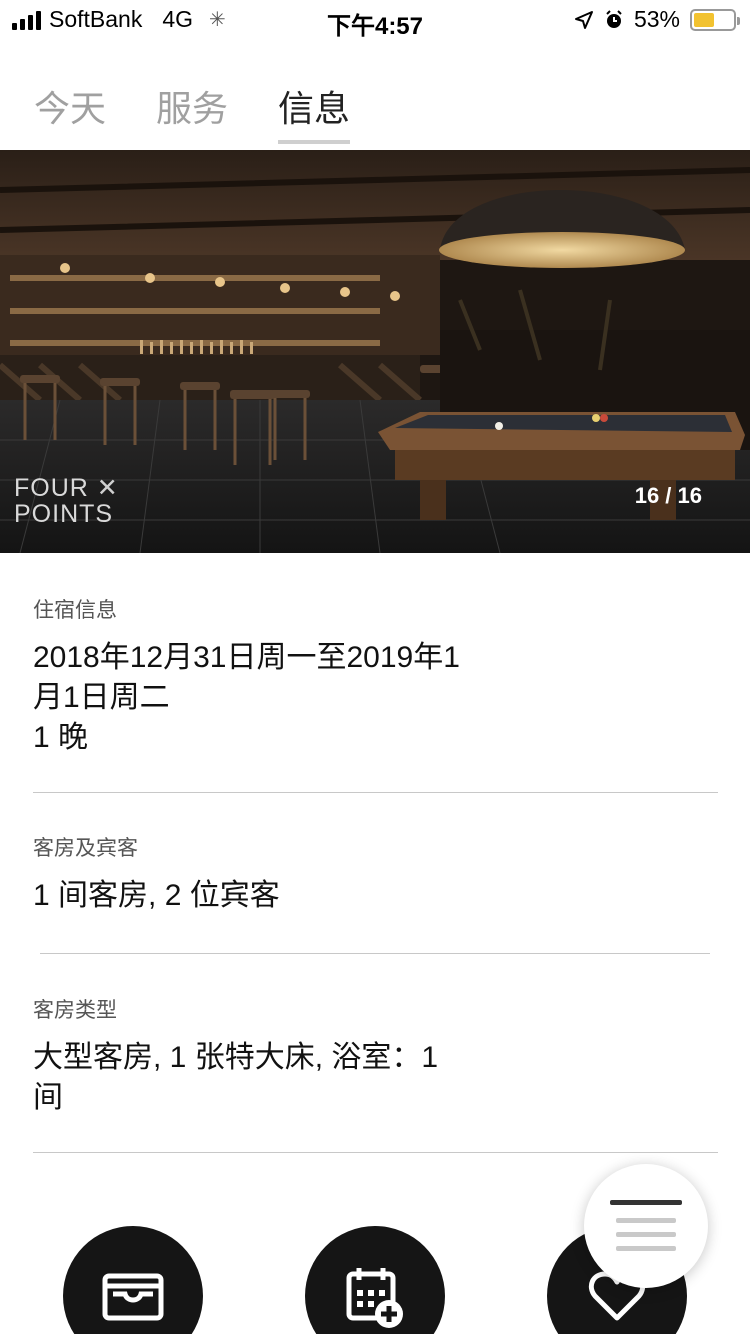 The image size is (750, 1334). I want to click on tab-today: 今天, so click(70, 111).